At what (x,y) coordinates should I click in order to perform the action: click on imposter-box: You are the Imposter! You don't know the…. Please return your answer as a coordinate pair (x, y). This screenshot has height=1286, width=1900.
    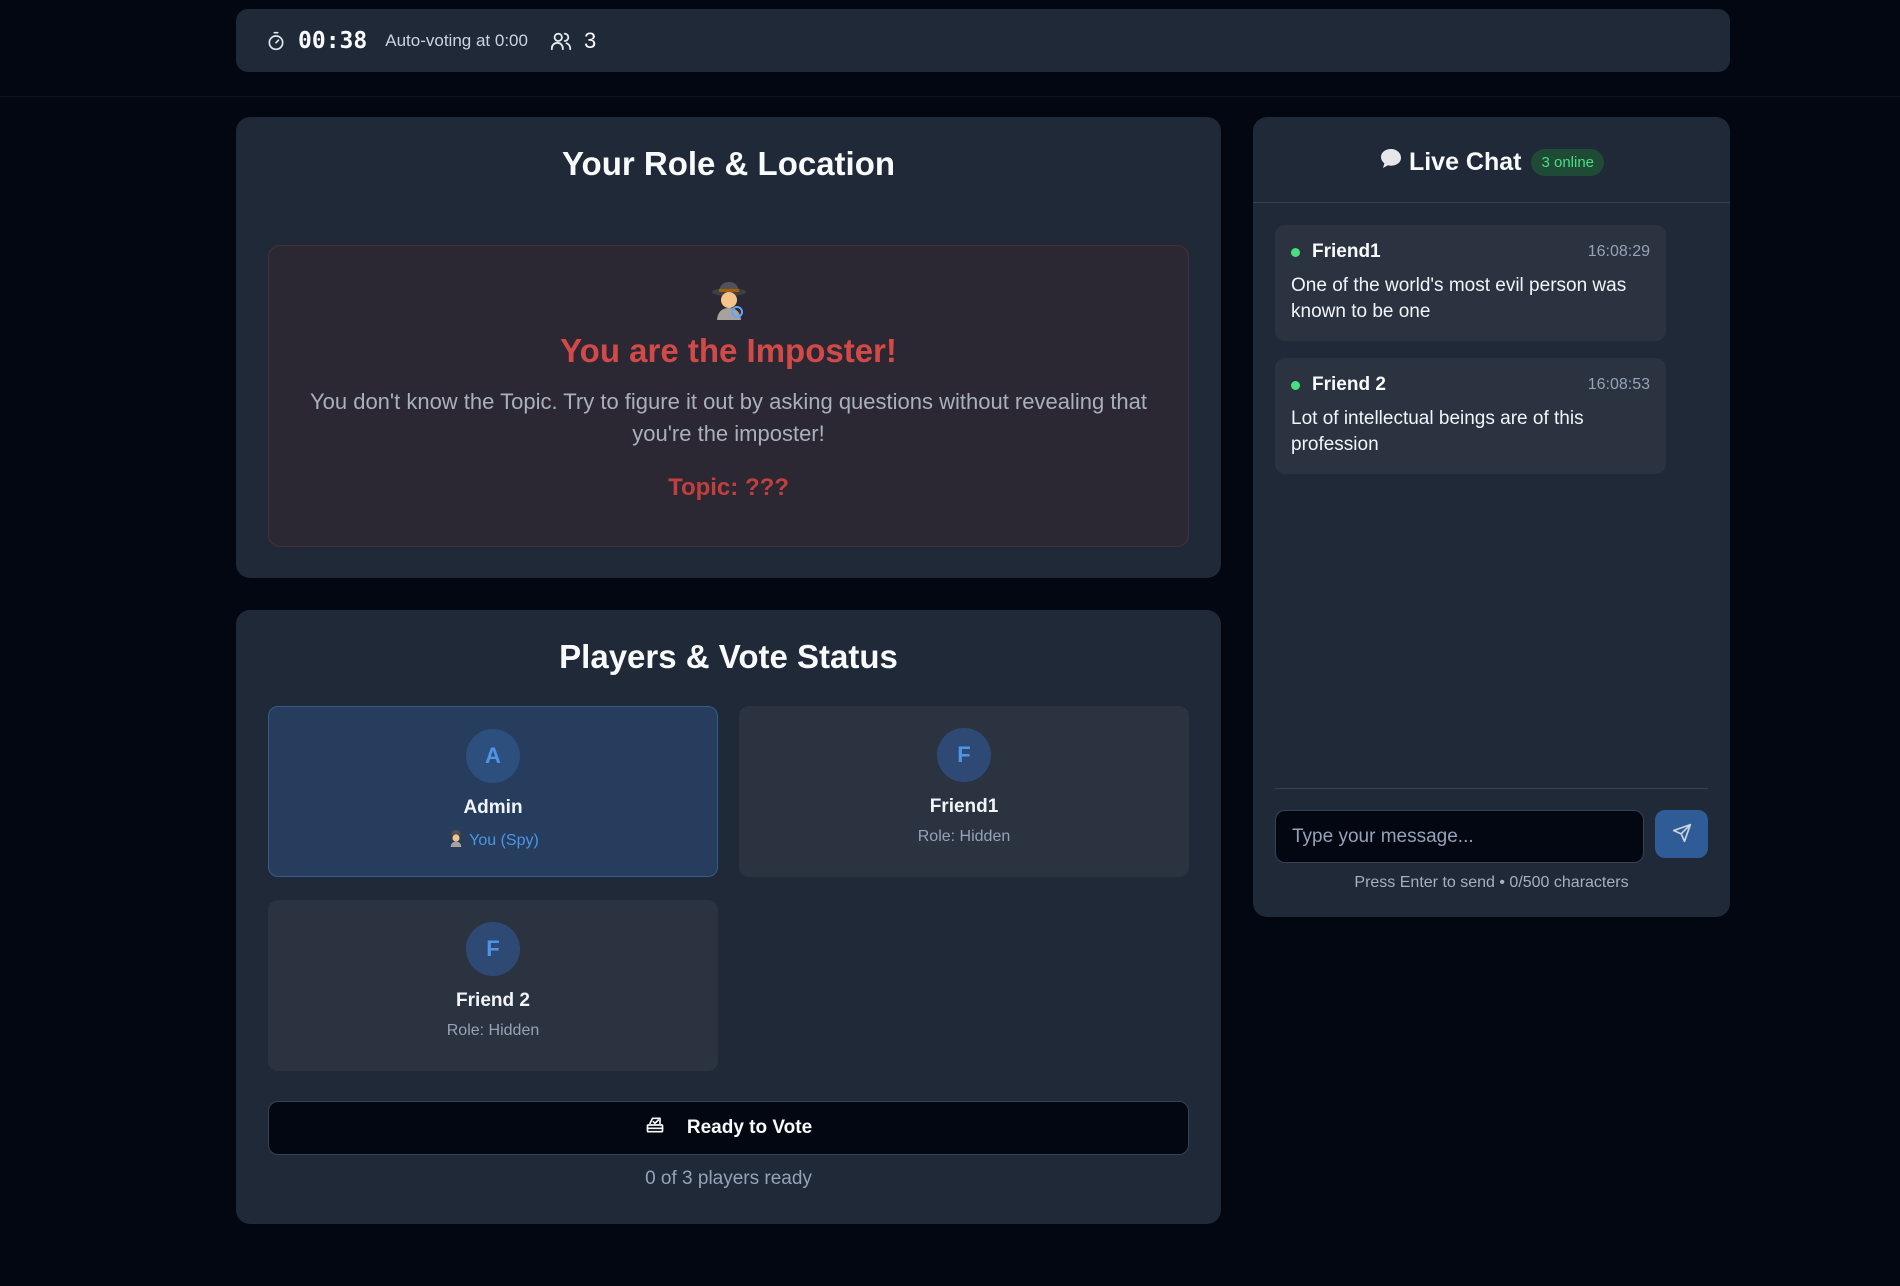
    Looking at the image, I should click on (728, 396).